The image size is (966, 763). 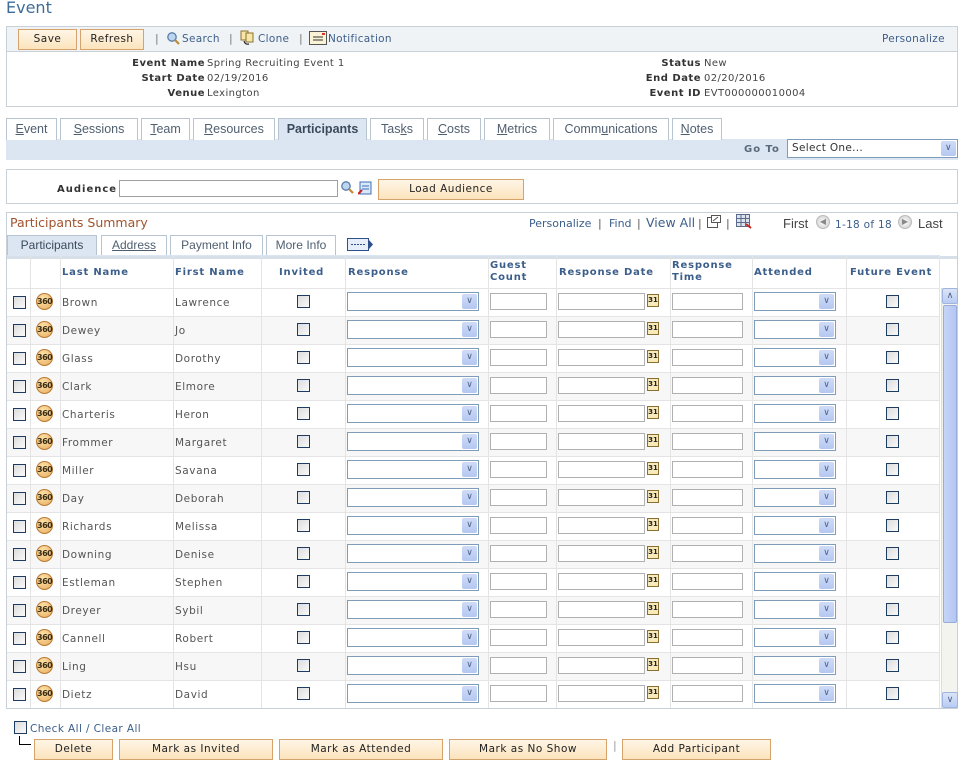 I want to click on col-future-event: Future Event, so click(x=891, y=273).